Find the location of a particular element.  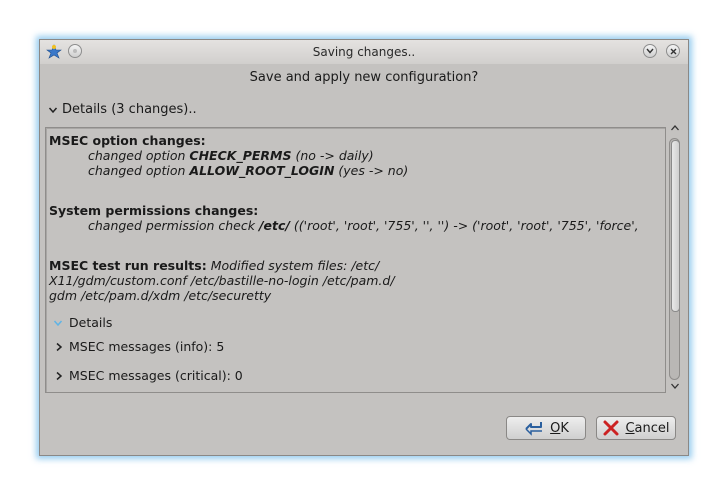

cancel-label-rest: ancel is located at coordinates (652, 428).